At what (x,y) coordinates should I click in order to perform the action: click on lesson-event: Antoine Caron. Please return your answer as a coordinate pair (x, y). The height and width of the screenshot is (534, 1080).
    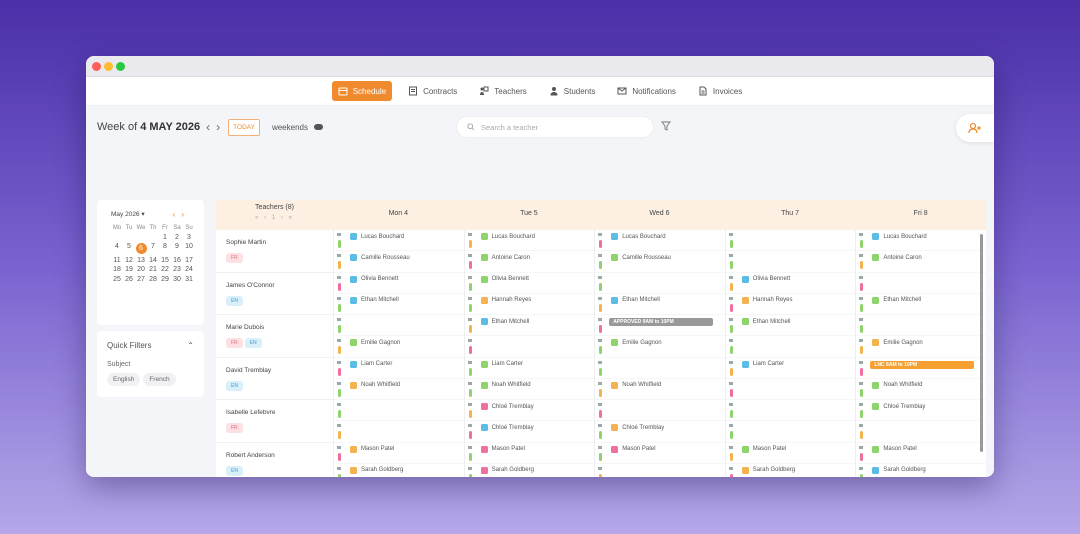
    Looking at the image, I should click on (897, 258).